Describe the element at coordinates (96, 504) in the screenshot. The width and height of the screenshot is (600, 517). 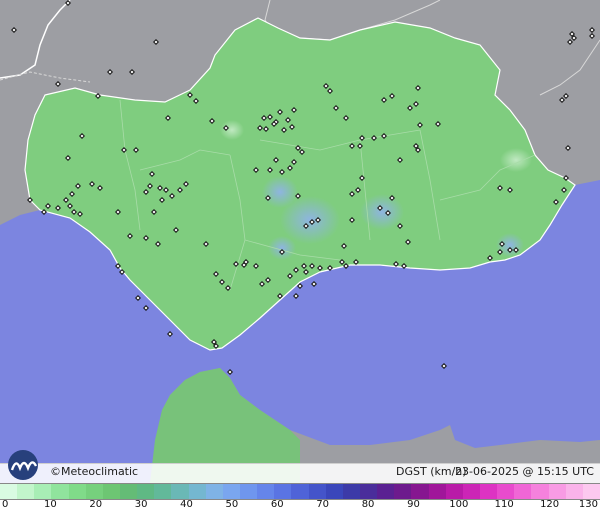
I see `colorbar-tick-label: 20` at that location.